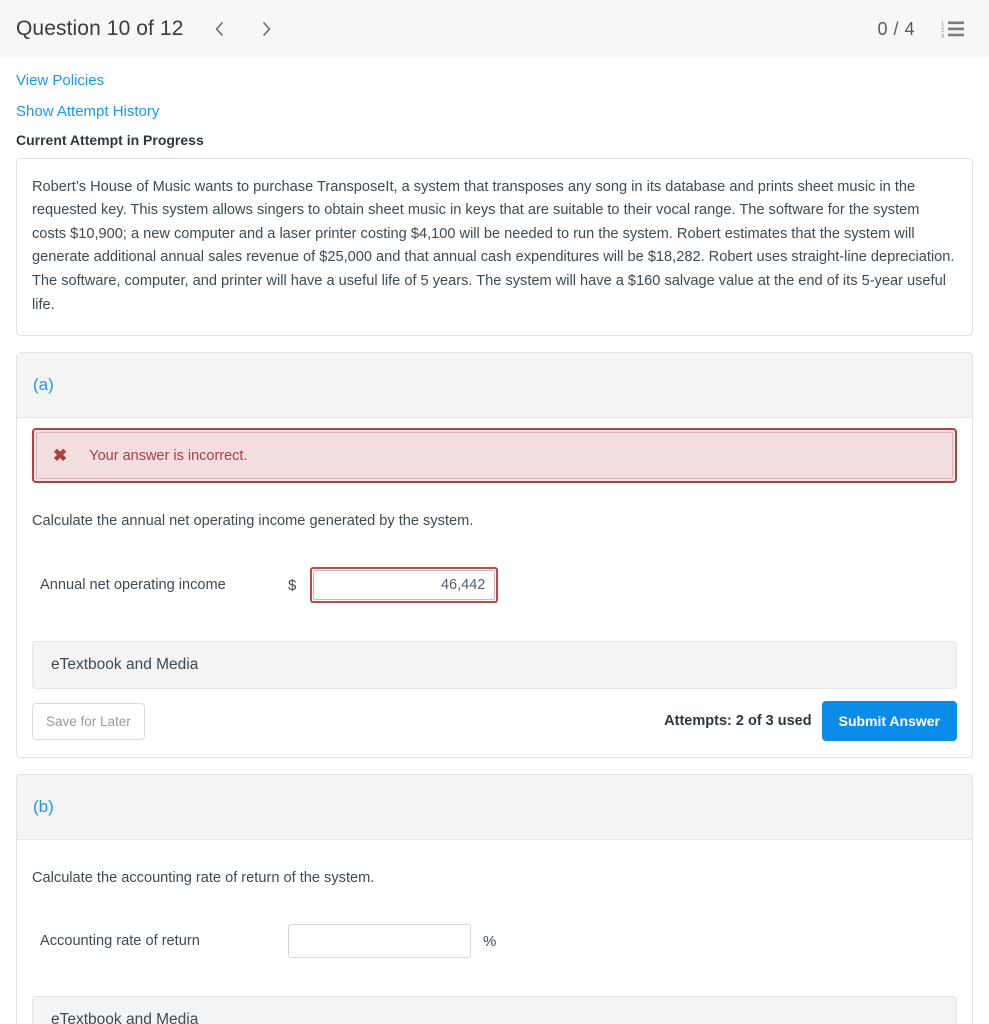  I want to click on part-b-header: (b), so click(494, 808).